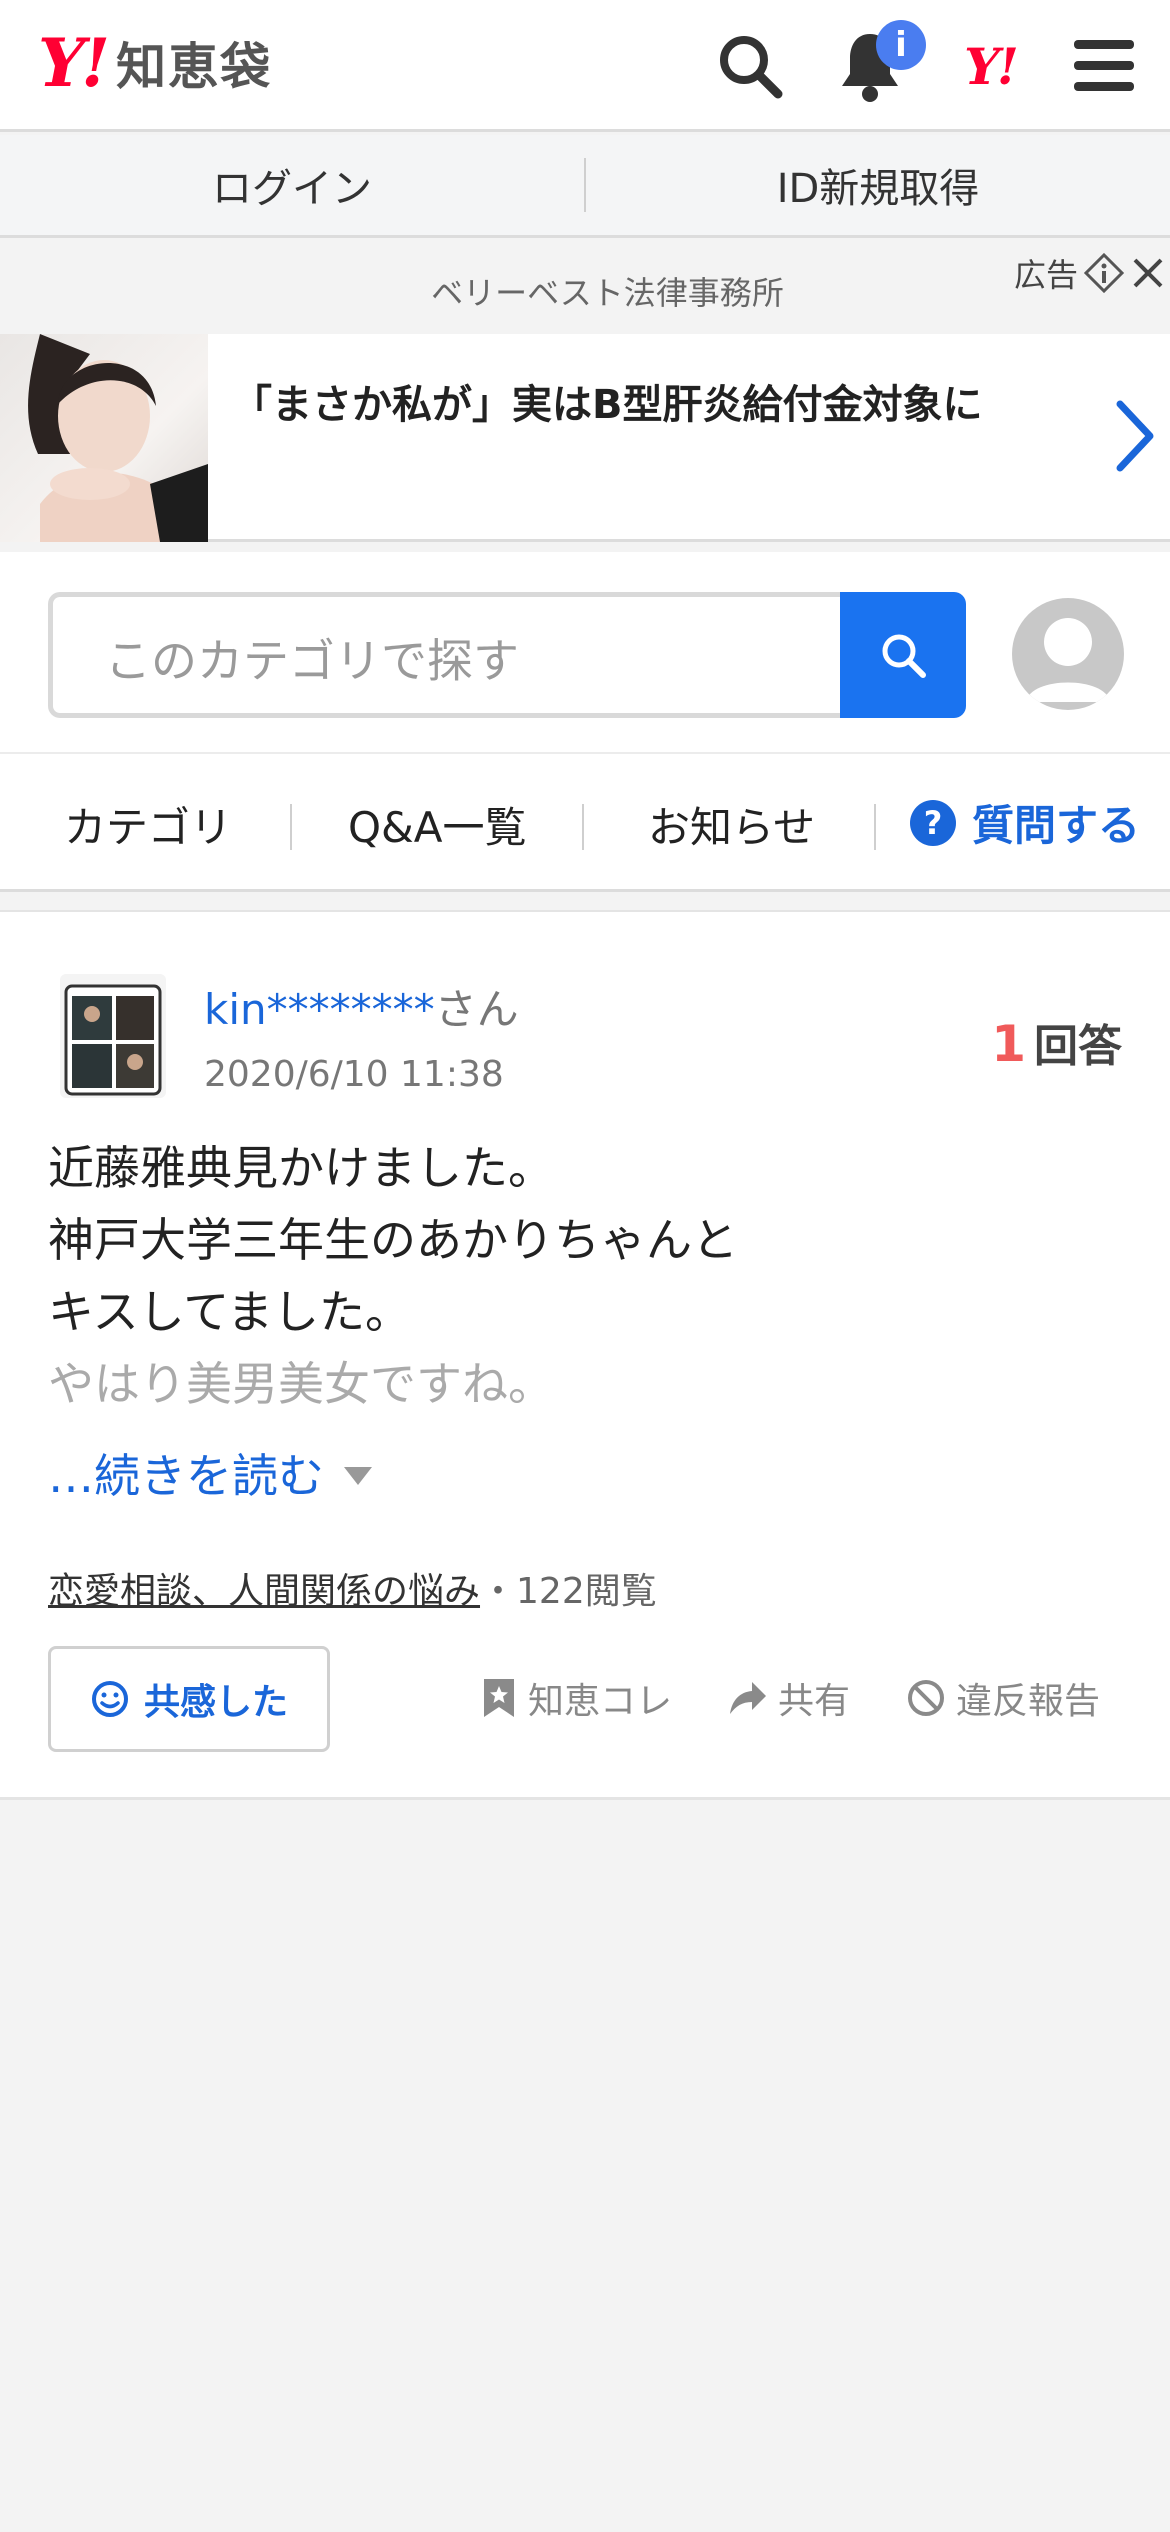 The height and width of the screenshot is (2532, 1170). Describe the element at coordinates (186, 1476) in the screenshot. I see `read-more-label: …続きを読む` at that location.